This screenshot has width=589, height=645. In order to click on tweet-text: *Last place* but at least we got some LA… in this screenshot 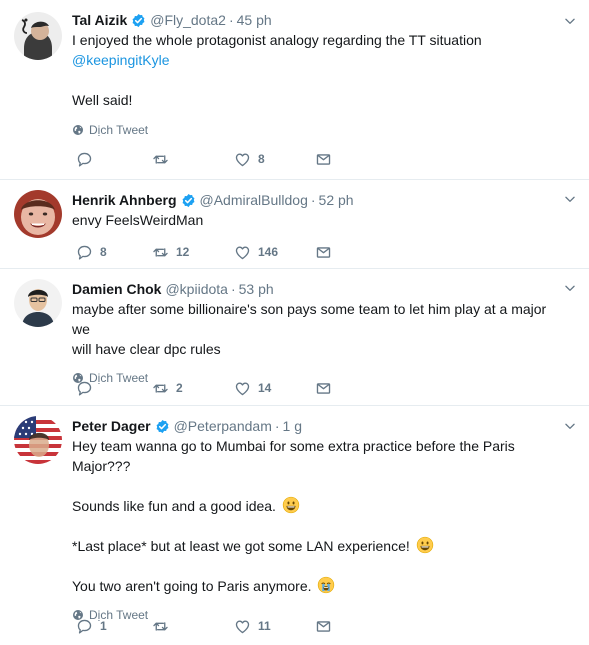, I will do `click(241, 546)`.